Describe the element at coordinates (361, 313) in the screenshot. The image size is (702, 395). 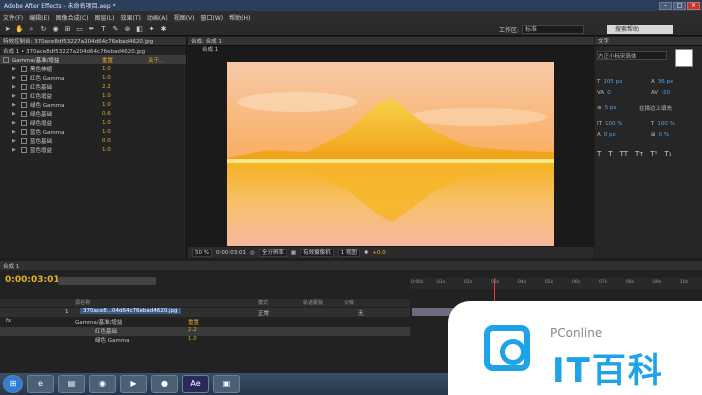
I see `layer-parent-select: 无` at that location.